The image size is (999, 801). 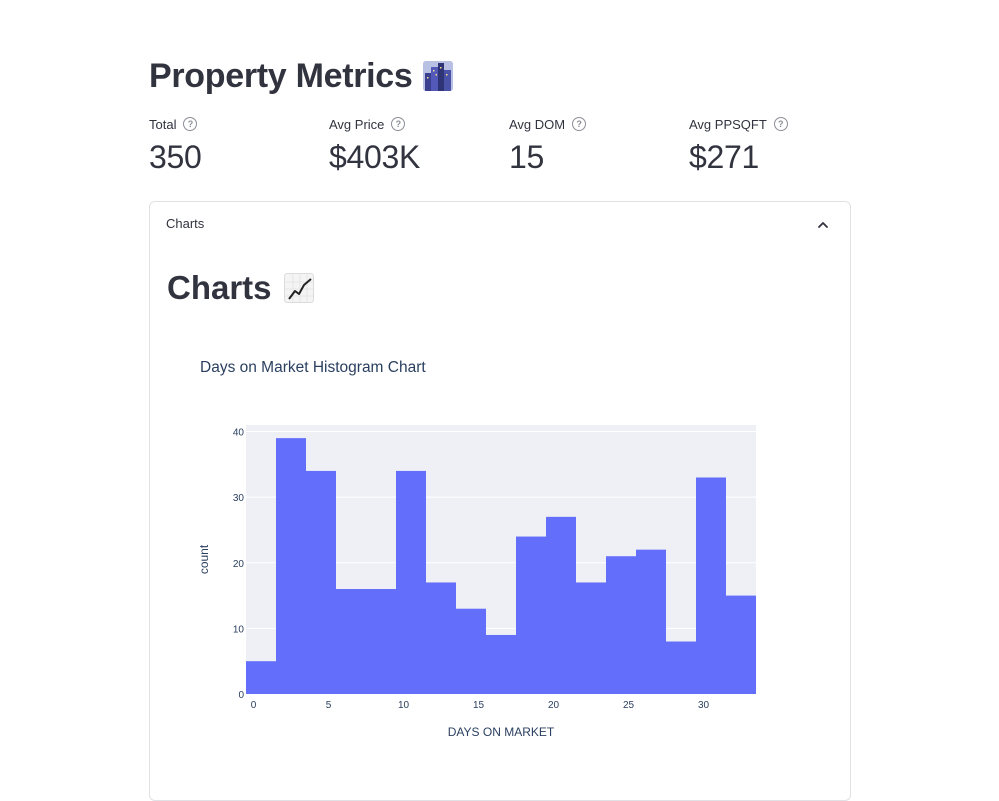 I want to click on x-tick-label: 25, so click(x=629, y=705).